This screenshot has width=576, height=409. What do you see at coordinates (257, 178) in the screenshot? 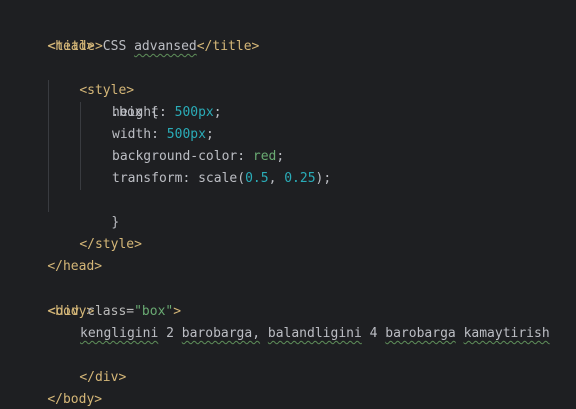
I see `css-value-scale-x: 0.5` at bounding box center [257, 178].